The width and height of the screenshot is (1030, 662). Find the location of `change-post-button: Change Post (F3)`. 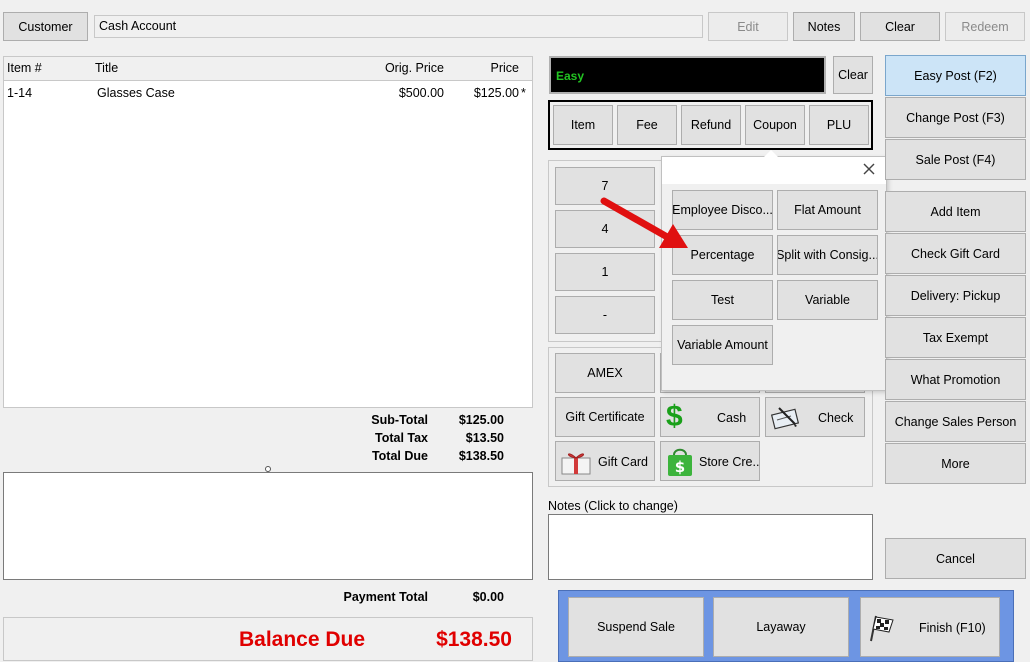

change-post-button: Change Post (F3) is located at coordinates (955, 117).